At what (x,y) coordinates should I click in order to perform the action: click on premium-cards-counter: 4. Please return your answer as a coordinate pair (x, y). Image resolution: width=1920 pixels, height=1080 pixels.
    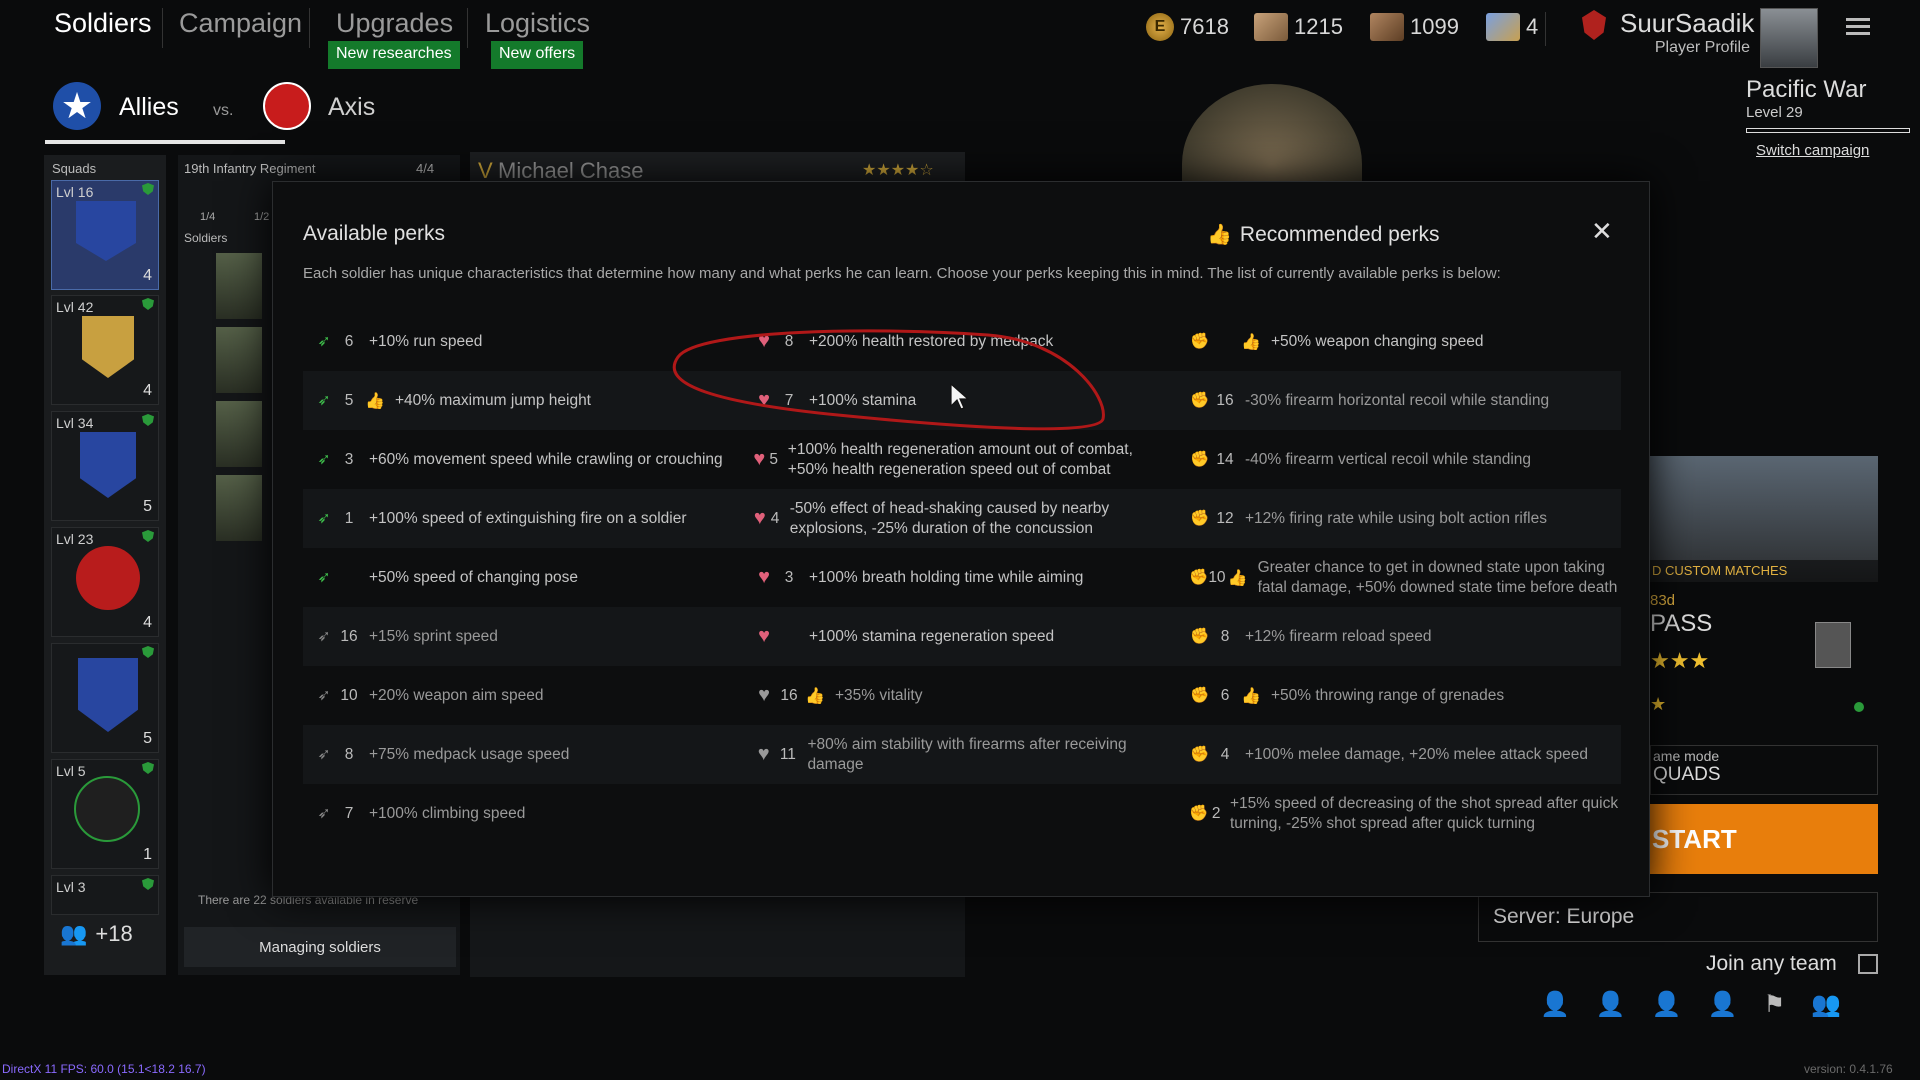
    Looking at the image, I should click on (1512, 27).